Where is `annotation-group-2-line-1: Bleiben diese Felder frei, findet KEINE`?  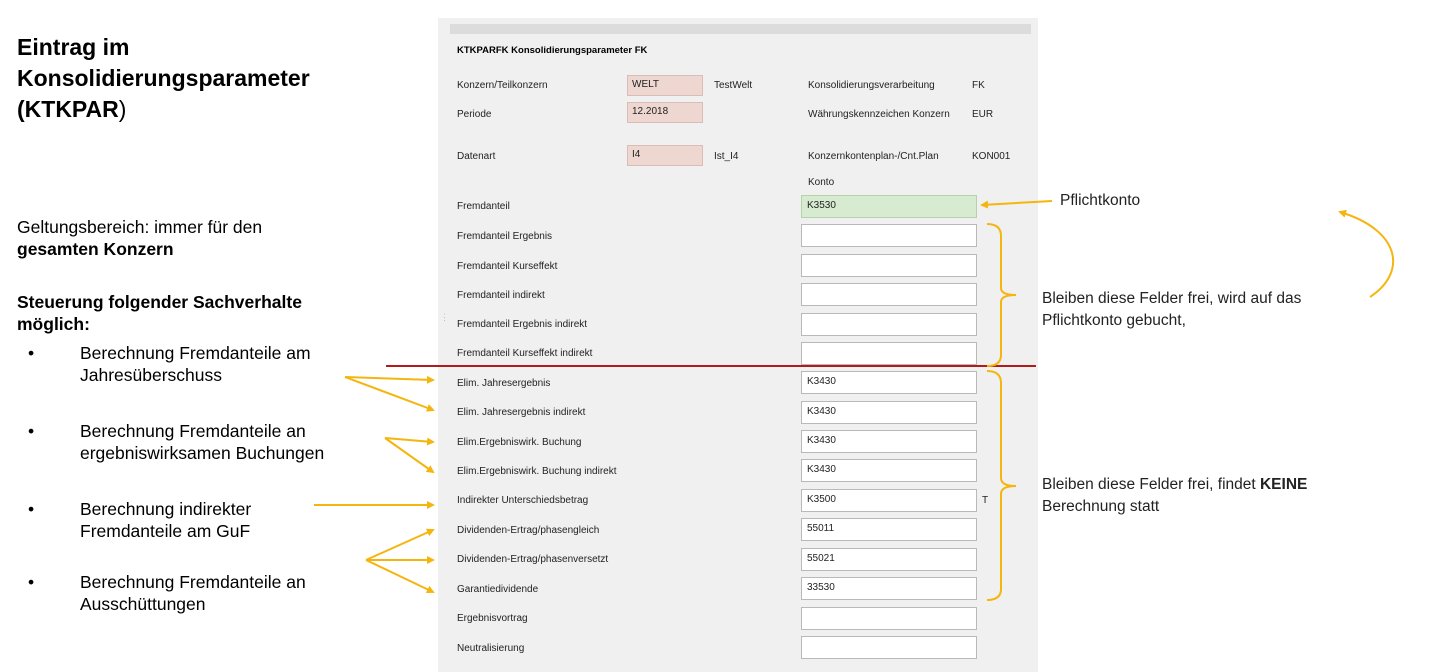 annotation-group-2-line-1: Bleiben diese Felder frei, findet KEINE is located at coordinates (1174, 485).